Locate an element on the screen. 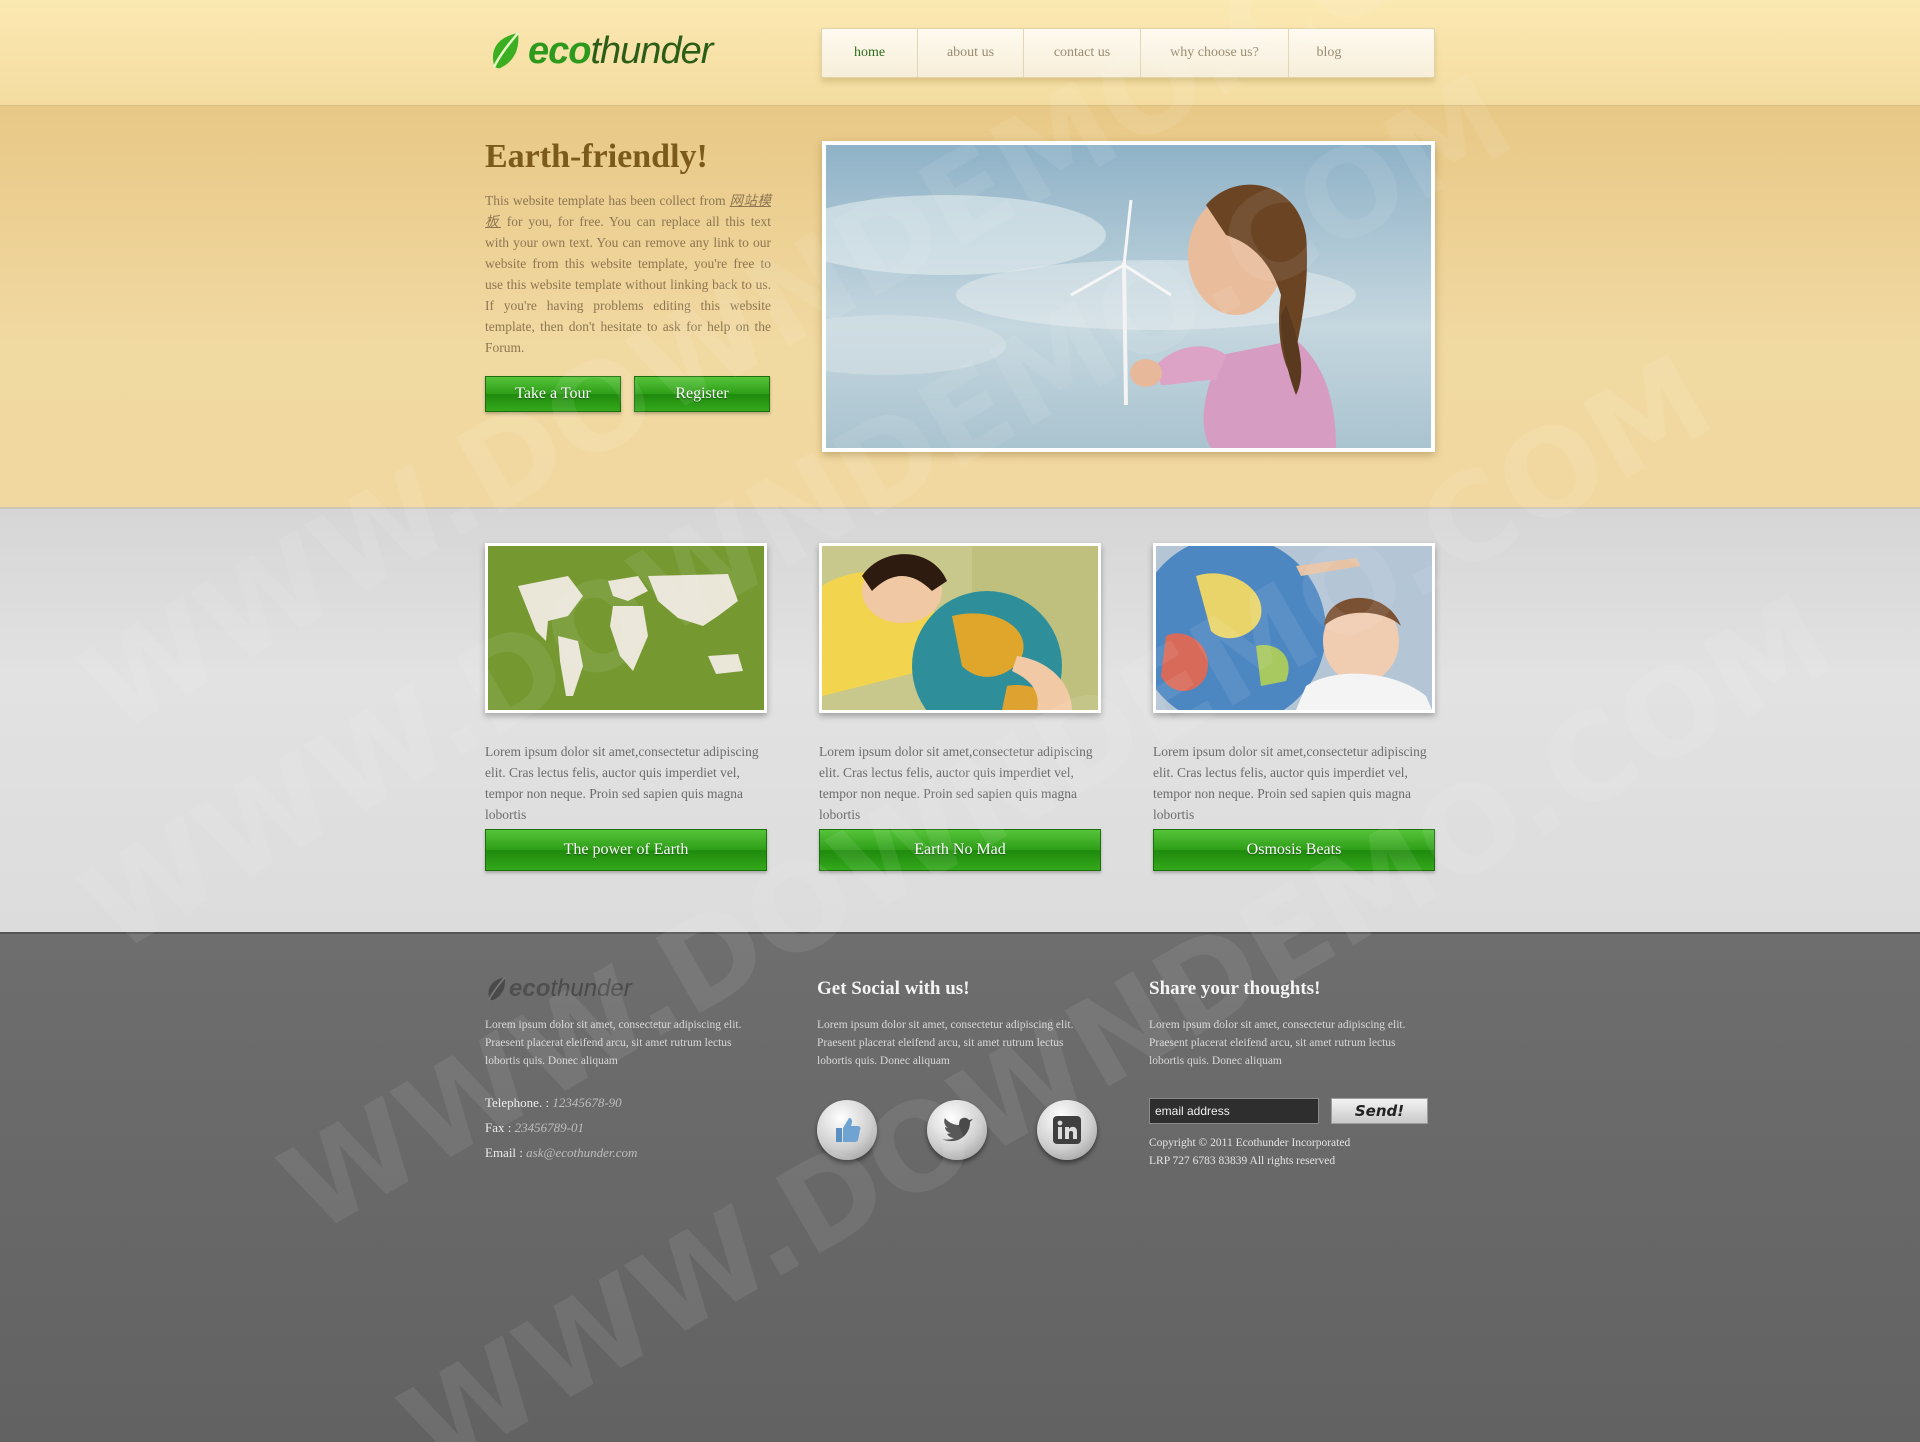  nav-about-us: about us is located at coordinates (971, 53).